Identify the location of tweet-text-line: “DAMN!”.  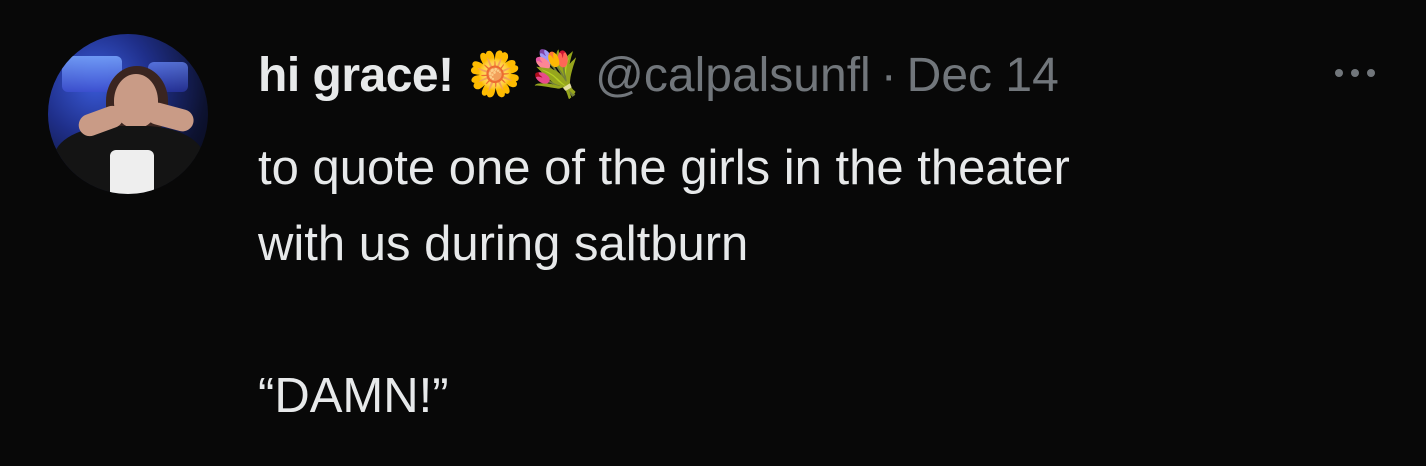
(353, 396).